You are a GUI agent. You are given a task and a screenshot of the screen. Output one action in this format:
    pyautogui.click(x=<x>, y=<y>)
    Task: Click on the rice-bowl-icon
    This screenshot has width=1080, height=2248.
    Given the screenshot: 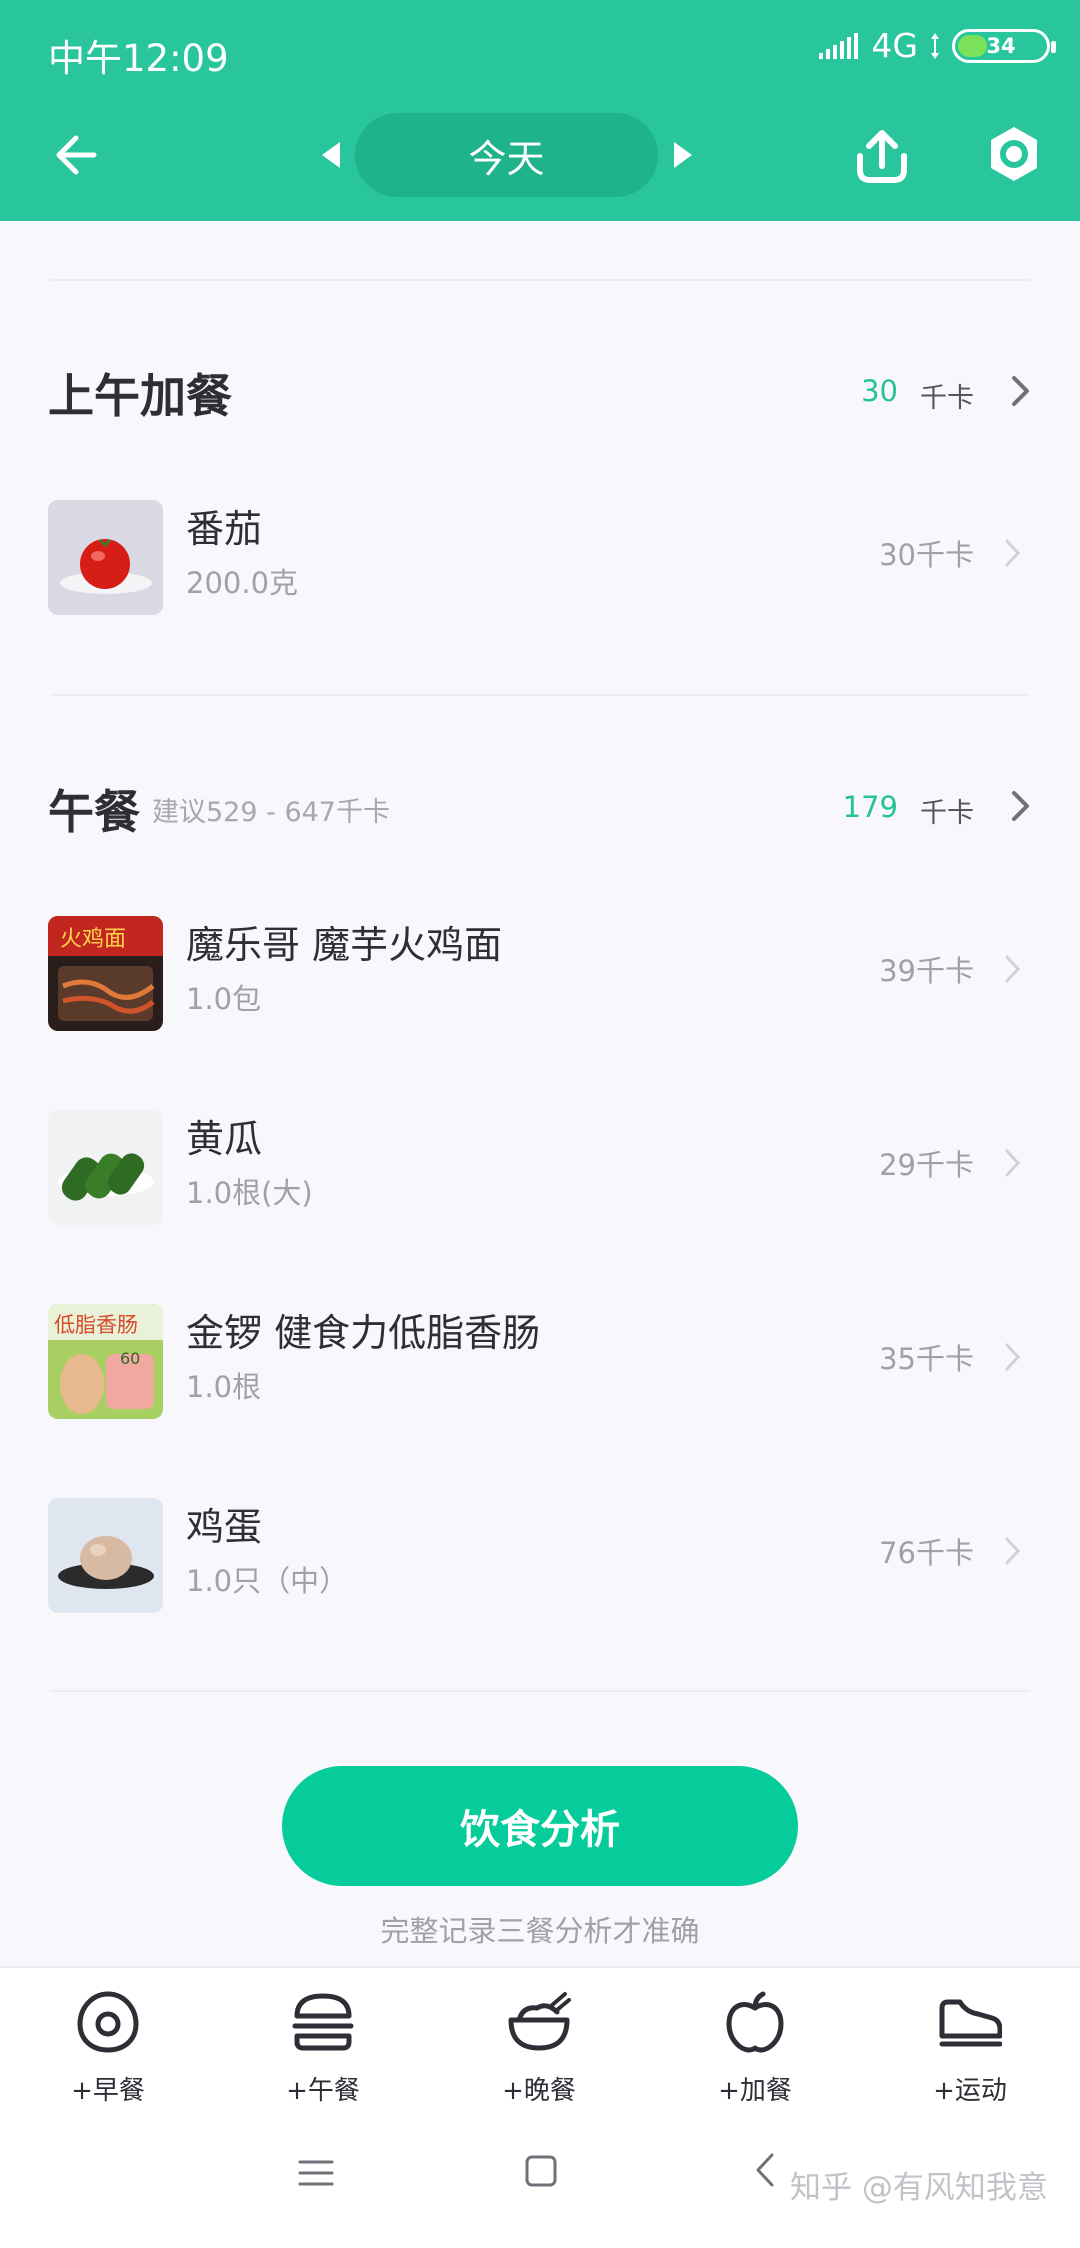 What is the action you would take?
    pyautogui.click(x=539, y=2021)
    